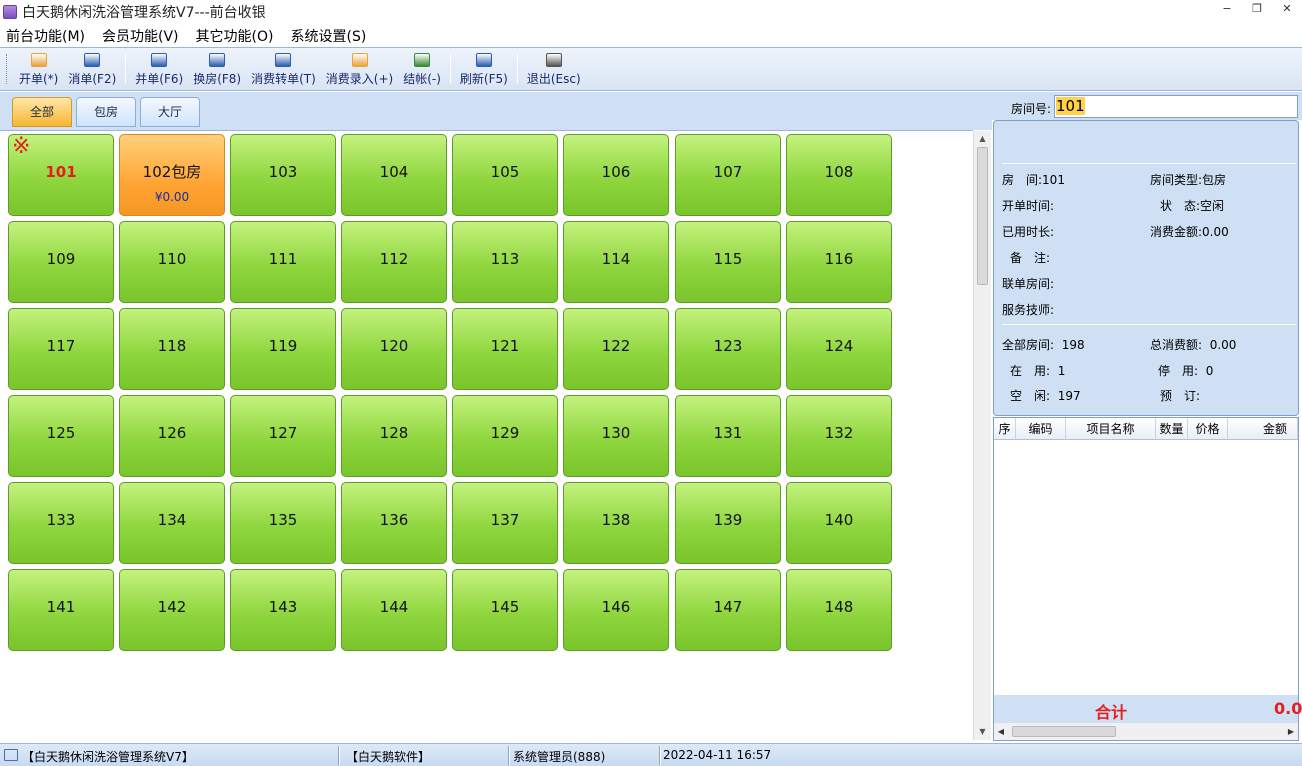 The width and height of the screenshot is (1302, 766). What do you see at coordinates (172, 349) in the screenshot?
I see `room-tile: 118` at bounding box center [172, 349].